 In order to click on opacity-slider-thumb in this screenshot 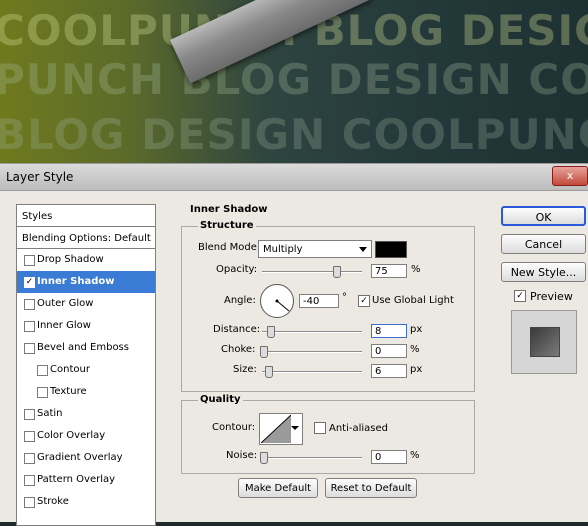, I will do `click(337, 272)`.